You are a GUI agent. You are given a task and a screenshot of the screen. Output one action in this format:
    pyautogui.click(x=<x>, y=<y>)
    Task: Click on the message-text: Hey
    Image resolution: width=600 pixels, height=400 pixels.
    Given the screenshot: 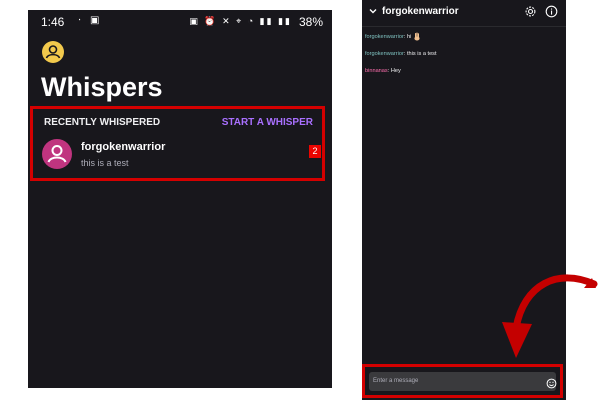 What is the action you would take?
    pyautogui.click(x=395, y=71)
    